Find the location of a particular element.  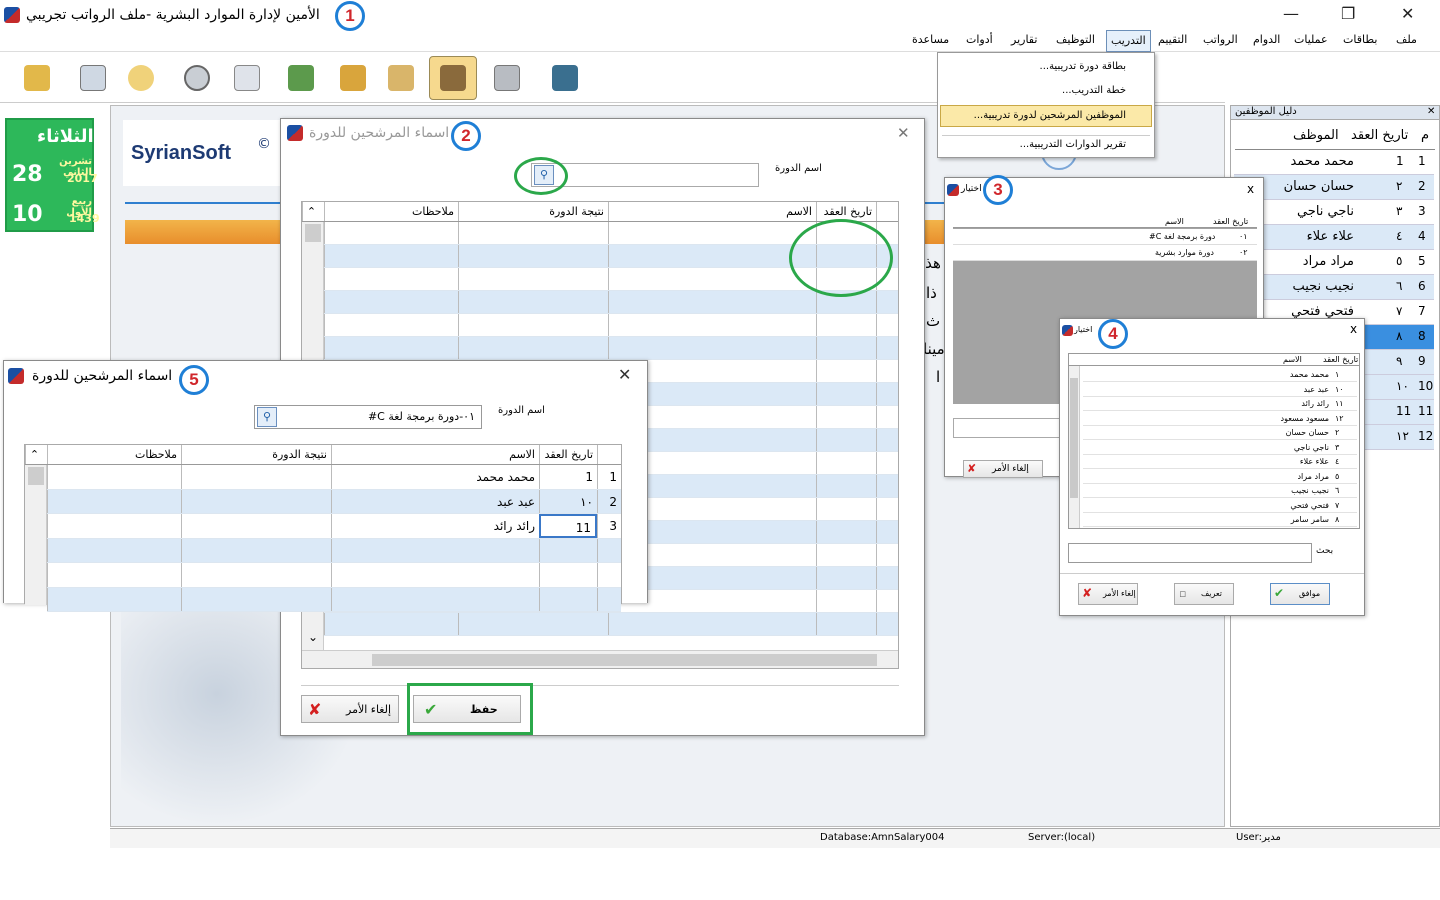

toolbar-clock-button is located at coordinates (197, 78).